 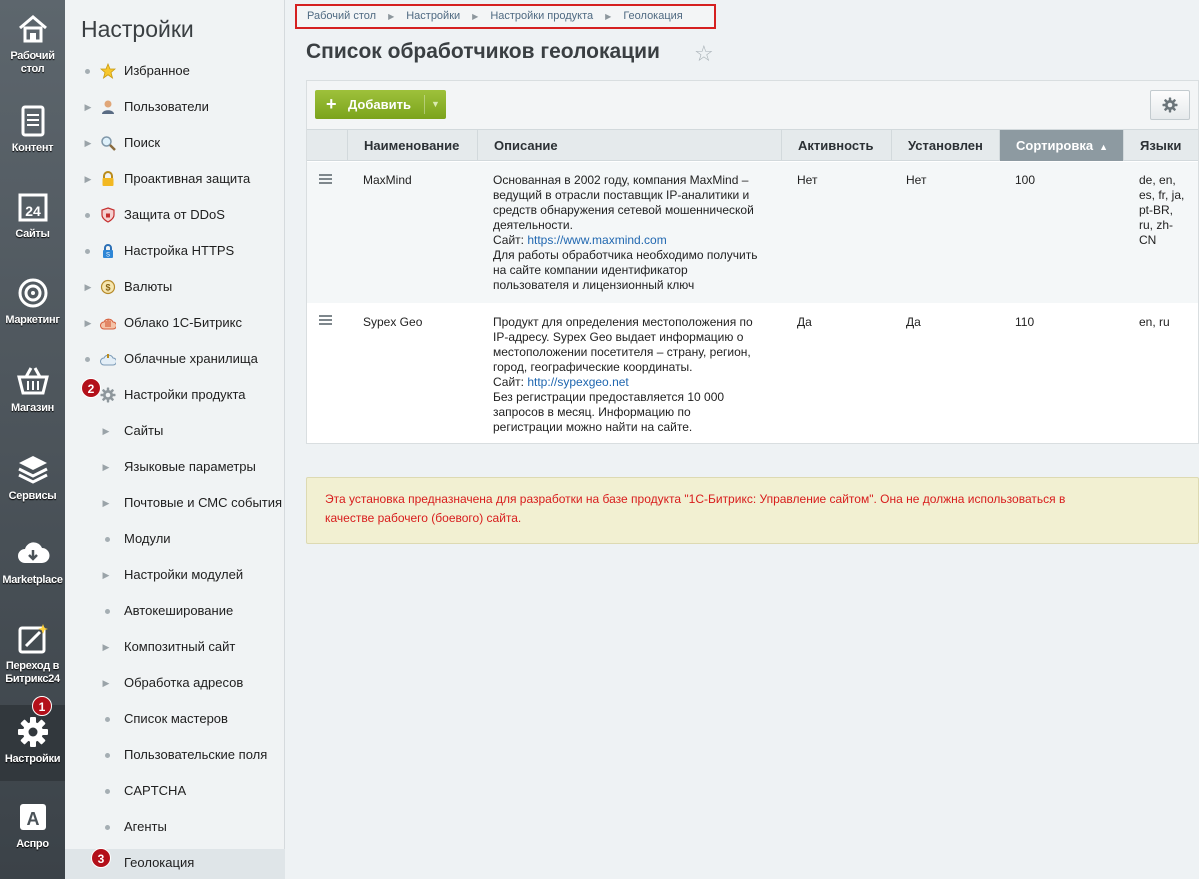 What do you see at coordinates (175, 467) in the screenshot?
I see `sidebar-item-language: ▶ Языковые параметры` at bounding box center [175, 467].